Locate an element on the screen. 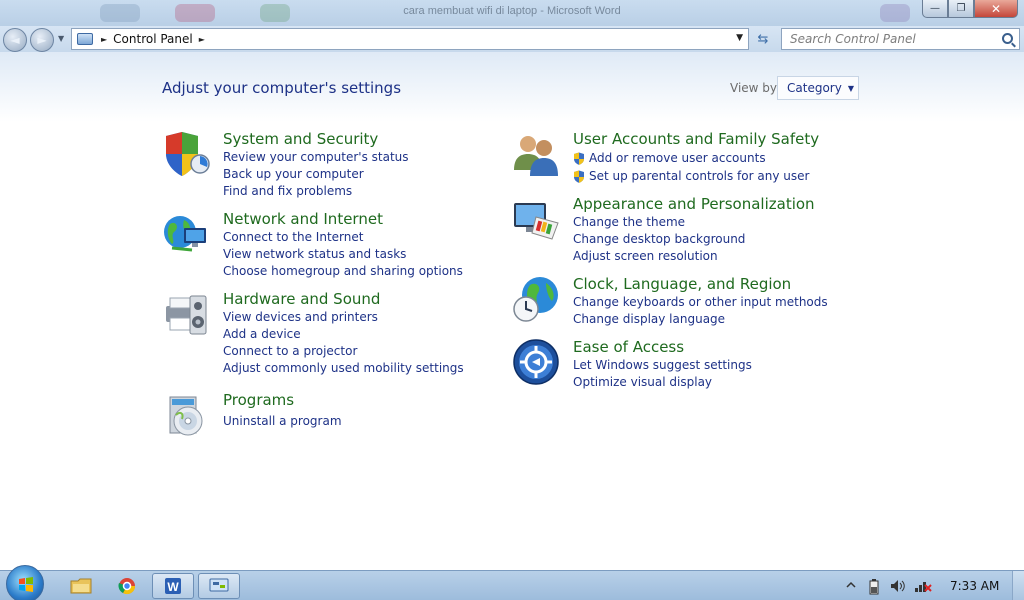 The height and width of the screenshot is (600, 1024). link-network-status: View network status and tasks is located at coordinates (343, 254).